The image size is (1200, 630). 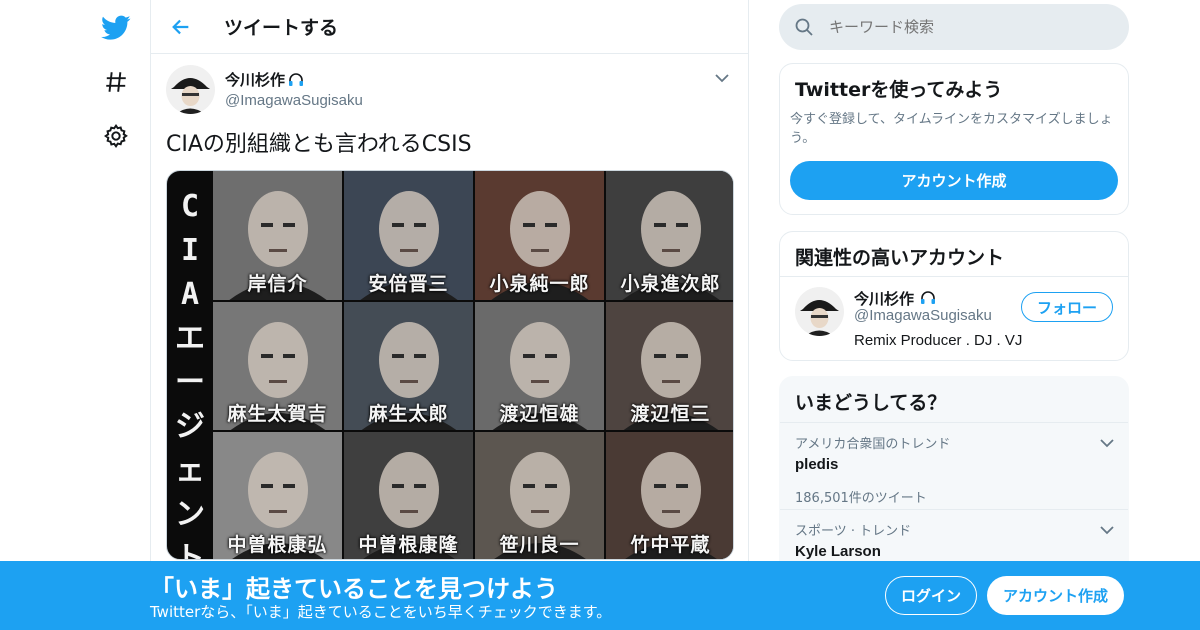 I want to click on signup-button: アカウント作成, so click(x=1055, y=595).